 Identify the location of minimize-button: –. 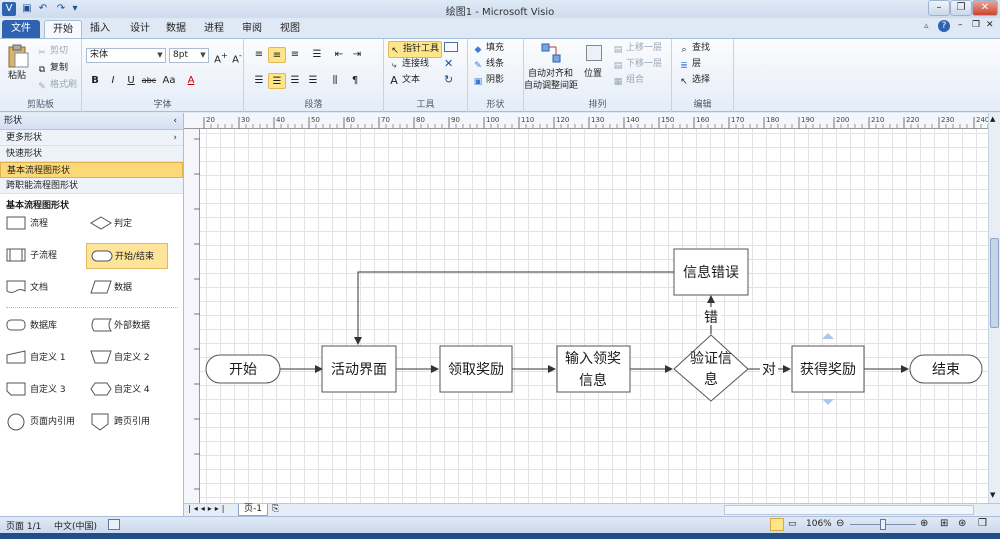
(939, 8).